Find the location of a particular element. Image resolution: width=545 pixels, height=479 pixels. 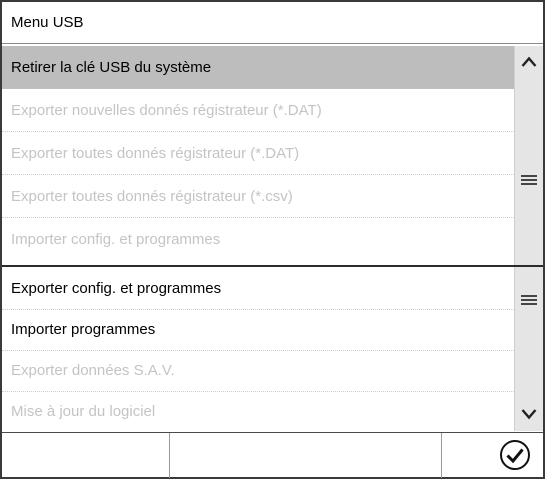

footer-bar is located at coordinates (272, 455).